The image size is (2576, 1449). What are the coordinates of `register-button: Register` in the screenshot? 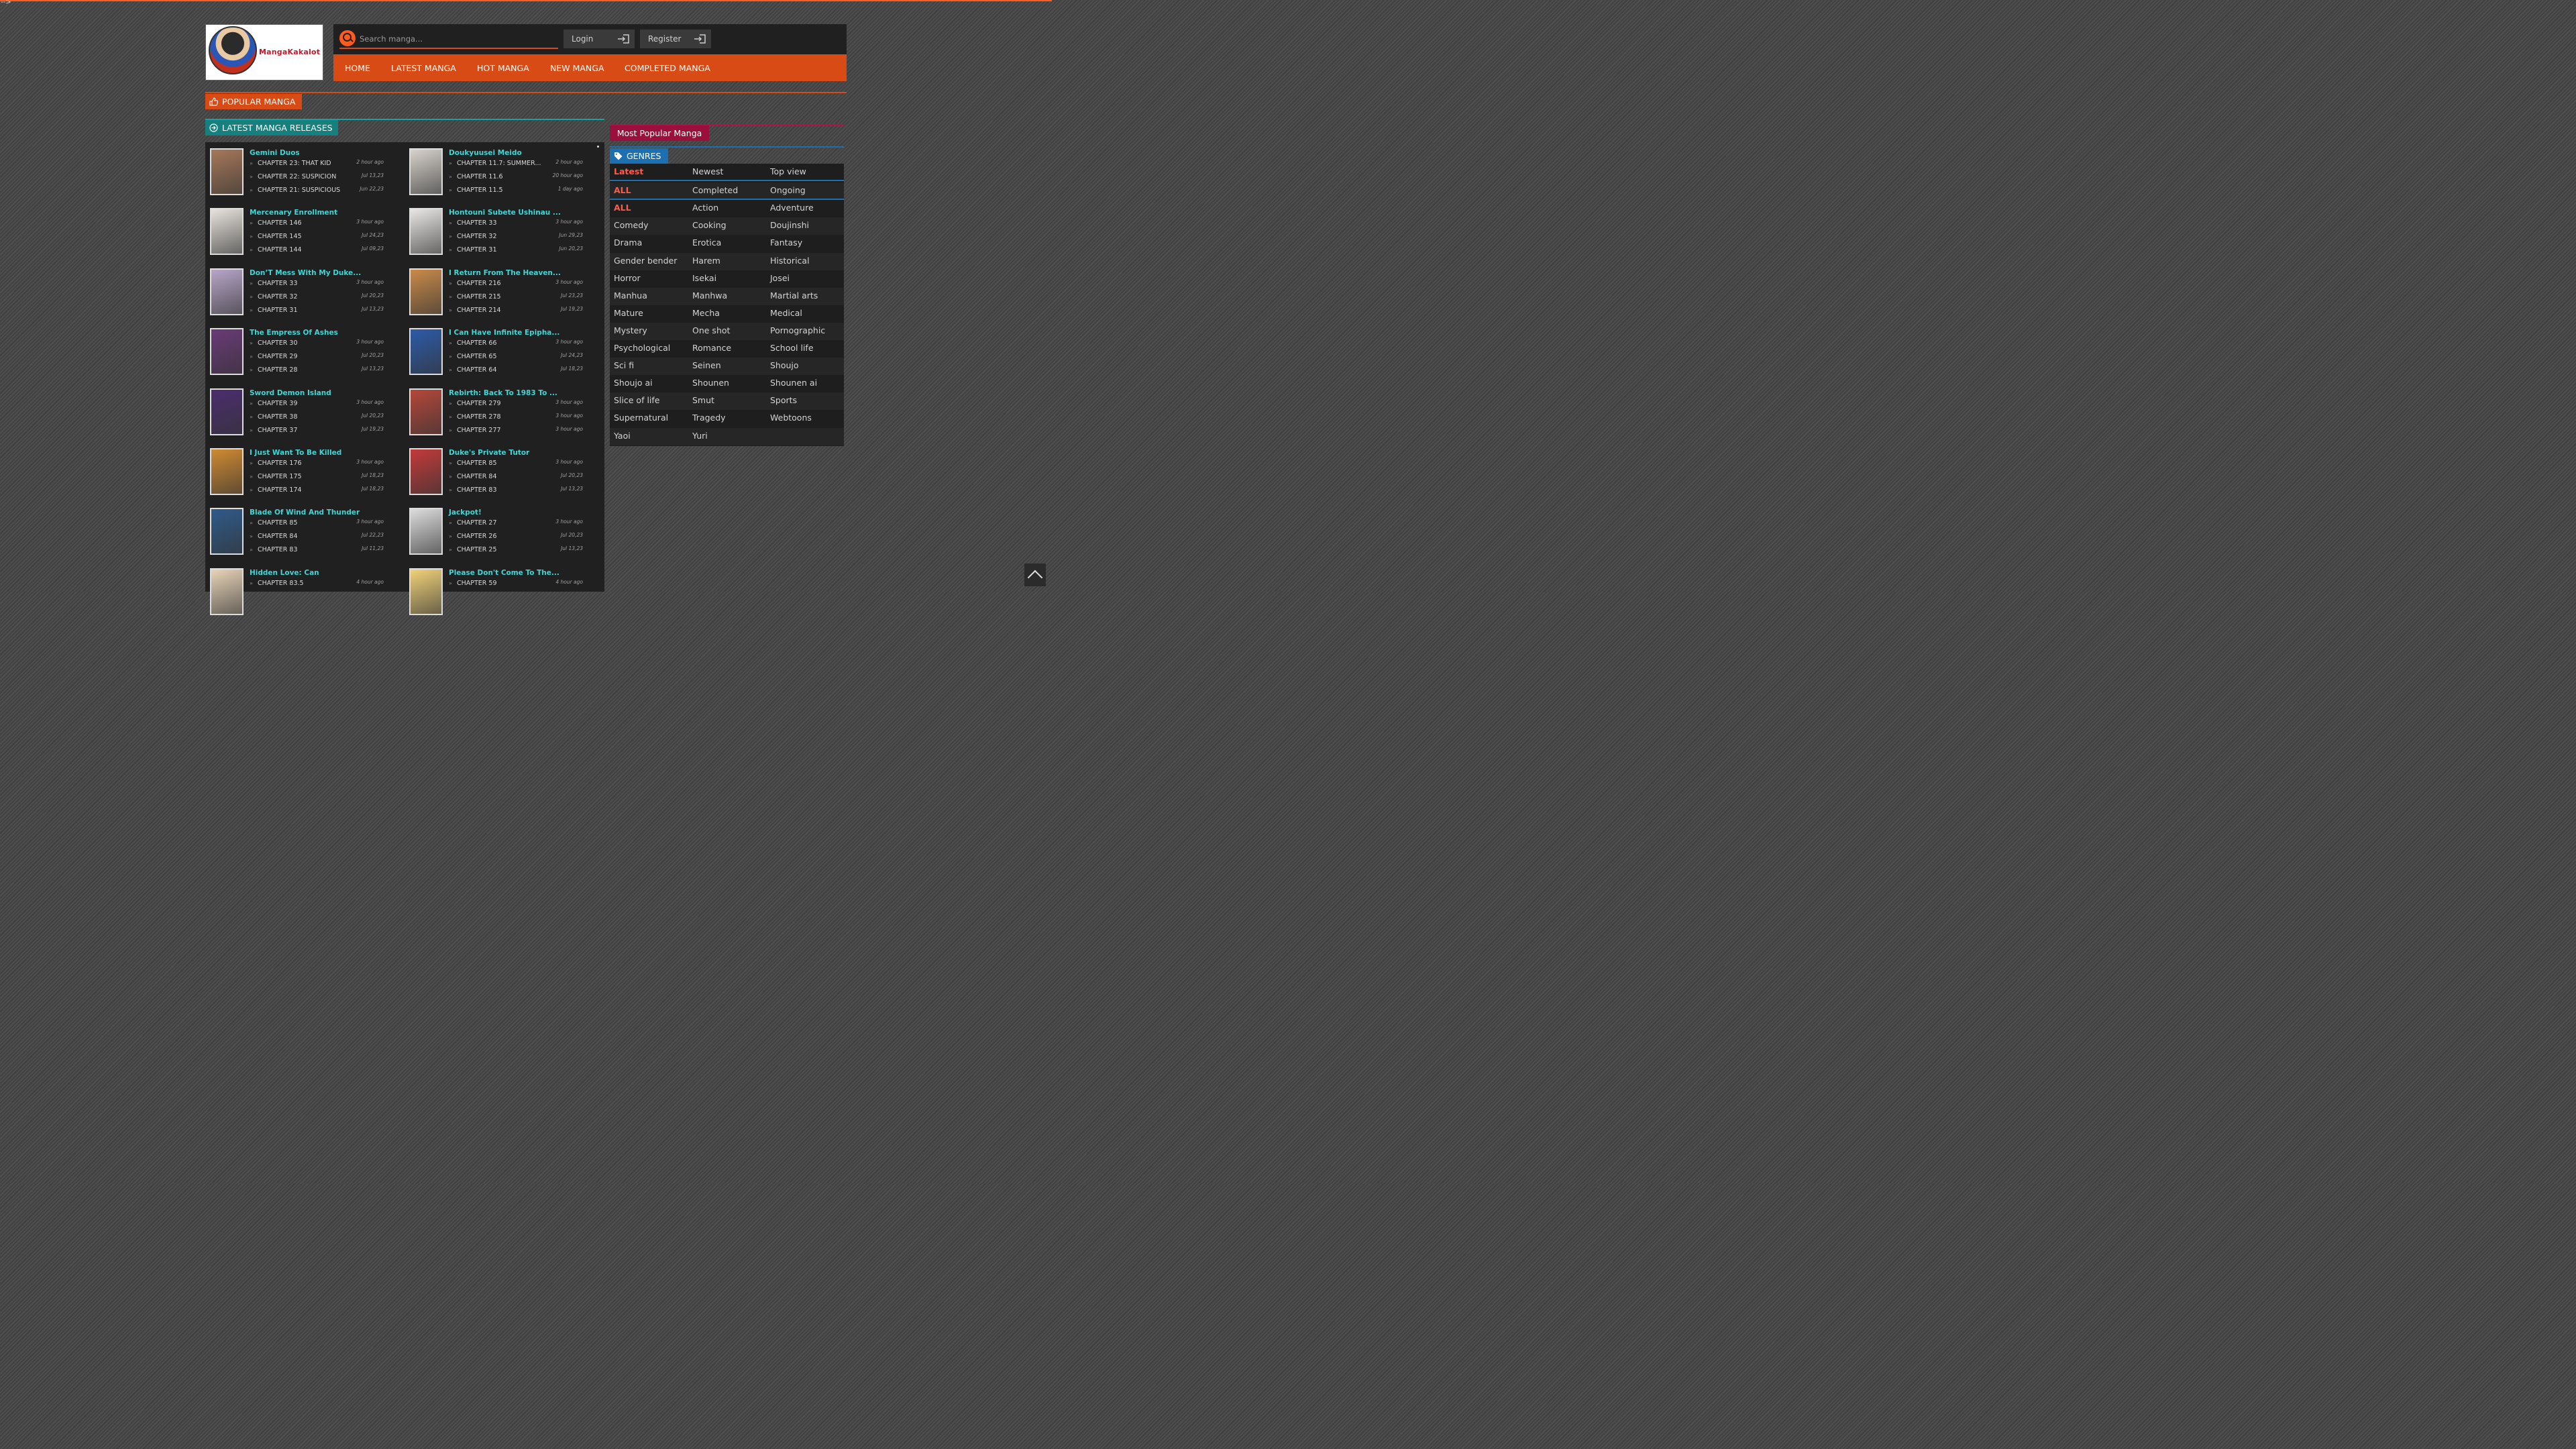 It's located at (675, 39).